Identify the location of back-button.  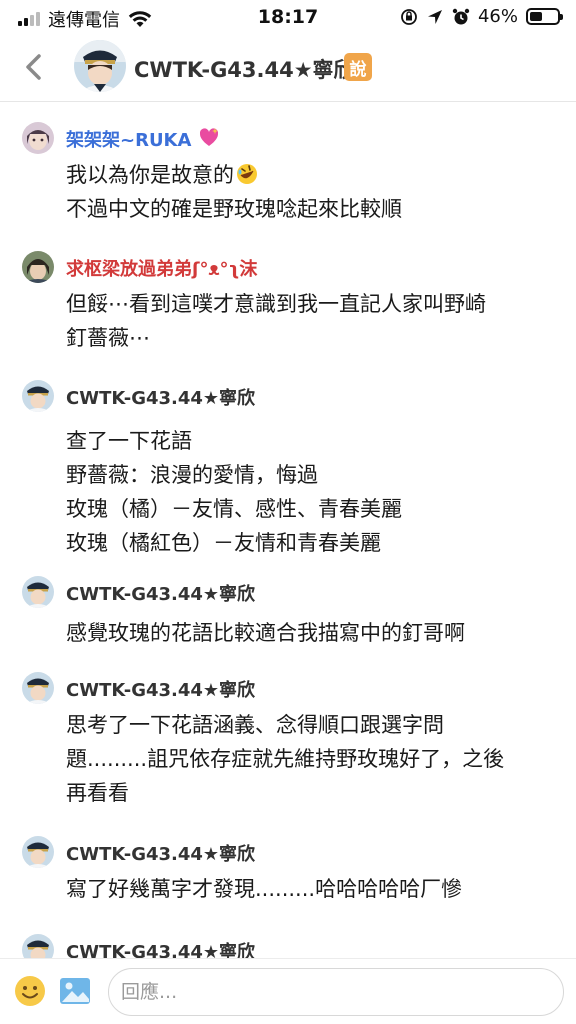
(33, 67).